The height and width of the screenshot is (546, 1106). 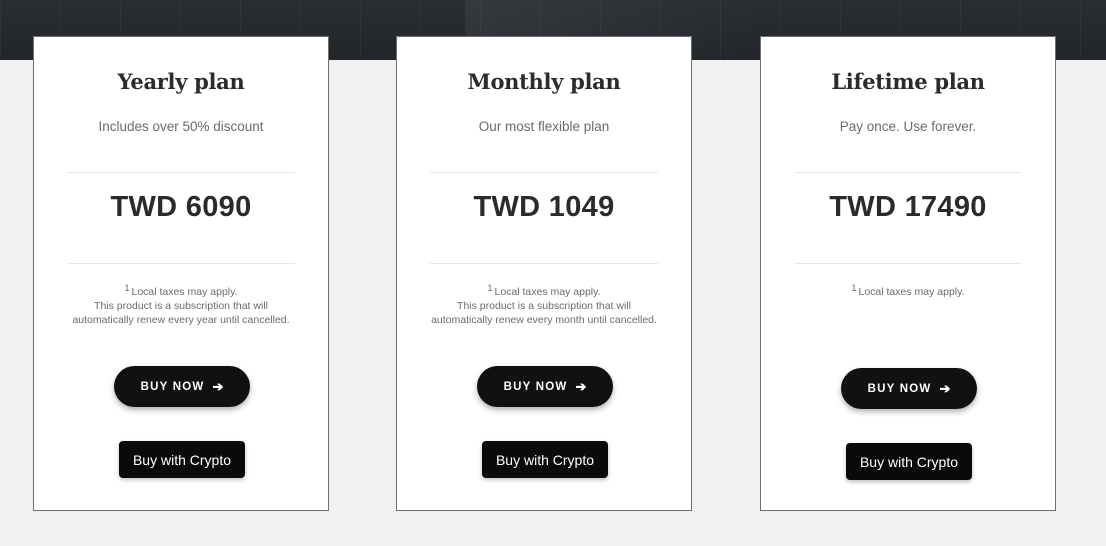 What do you see at coordinates (908, 81) in the screenshot?
I see `plan-title: Lifetime plan` at bounding box center [908, 81].